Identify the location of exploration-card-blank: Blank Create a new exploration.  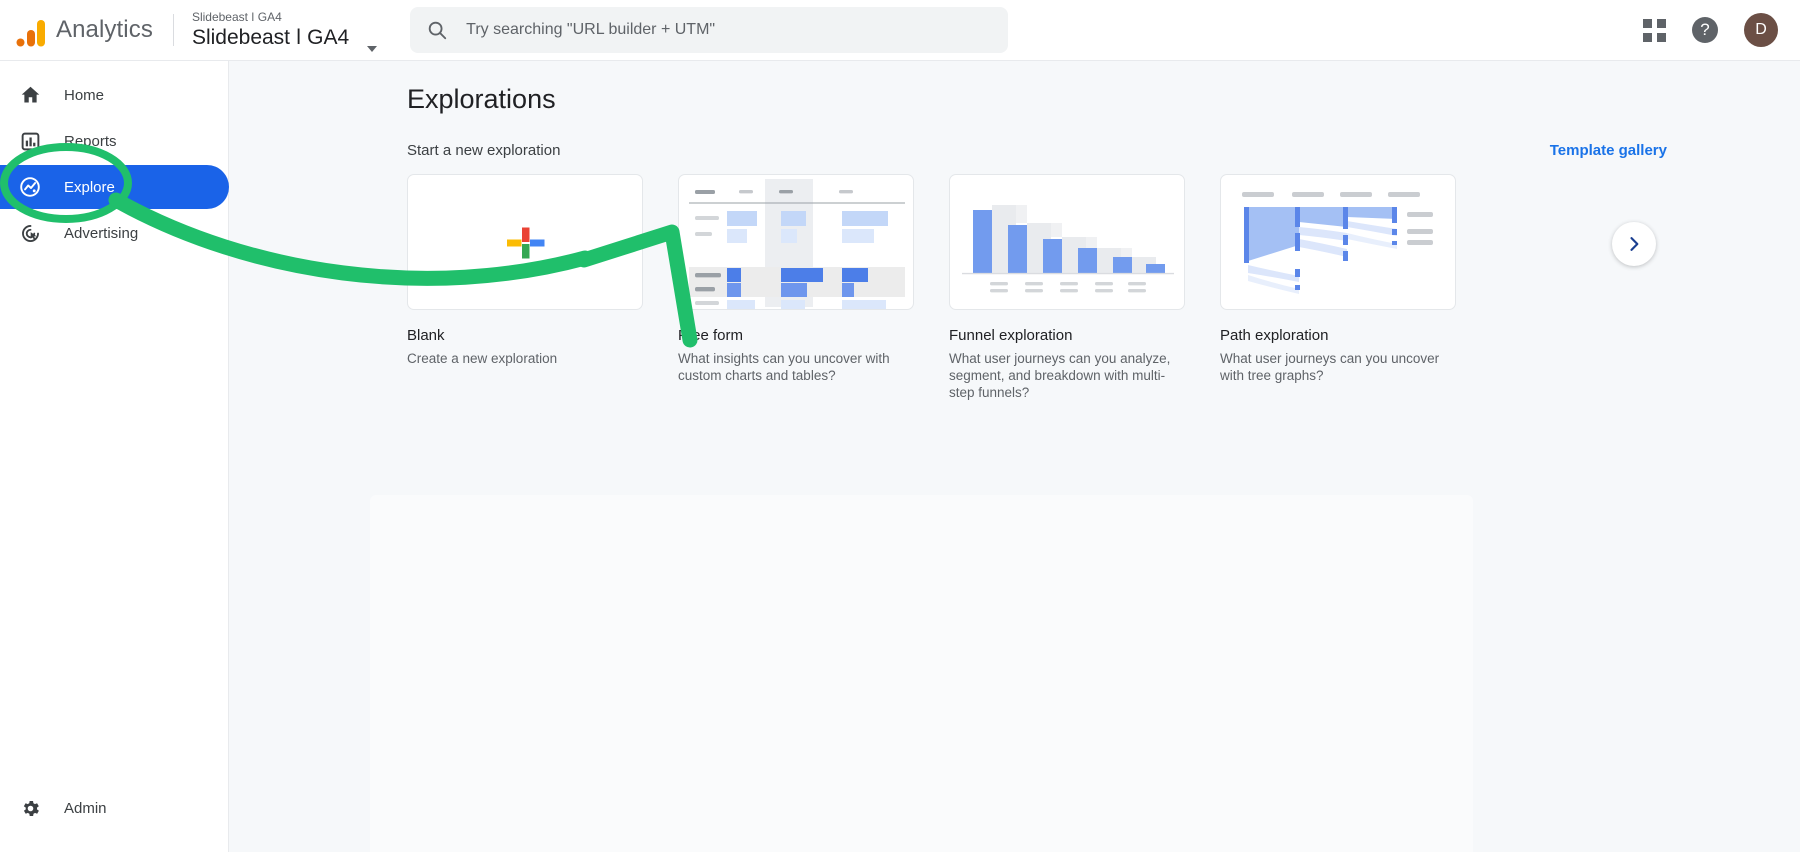
(525, 287).